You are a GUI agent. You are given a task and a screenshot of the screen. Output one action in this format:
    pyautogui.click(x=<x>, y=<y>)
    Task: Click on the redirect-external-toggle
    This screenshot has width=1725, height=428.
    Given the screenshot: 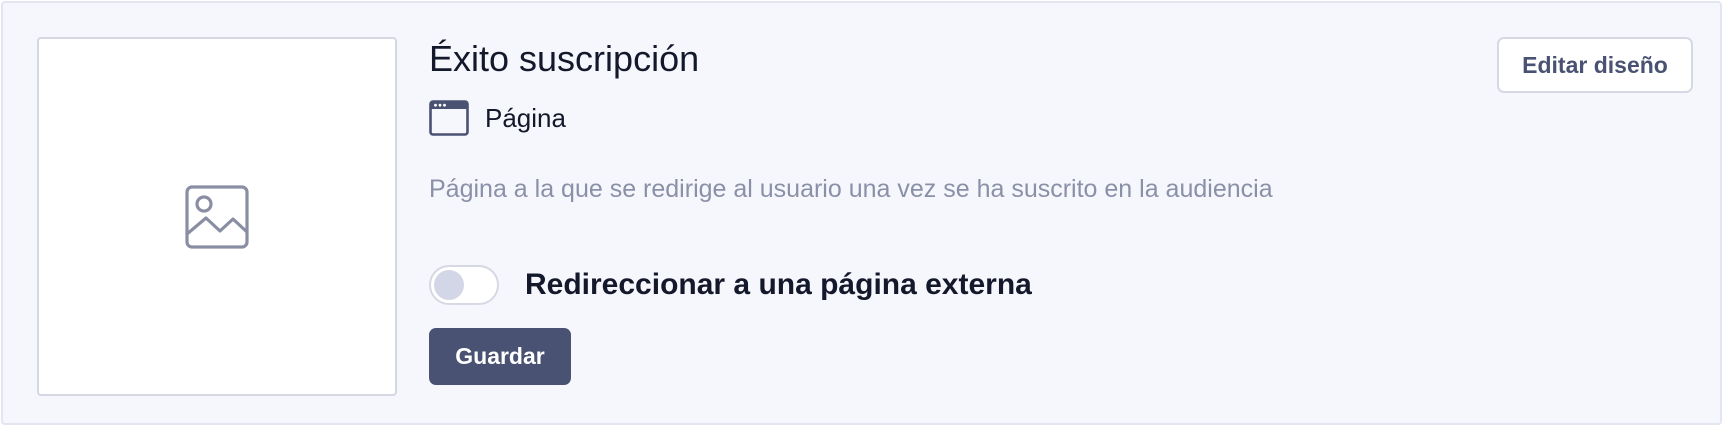 What is the action you would take?
    pyautogui.click(x=464, y=285)
    